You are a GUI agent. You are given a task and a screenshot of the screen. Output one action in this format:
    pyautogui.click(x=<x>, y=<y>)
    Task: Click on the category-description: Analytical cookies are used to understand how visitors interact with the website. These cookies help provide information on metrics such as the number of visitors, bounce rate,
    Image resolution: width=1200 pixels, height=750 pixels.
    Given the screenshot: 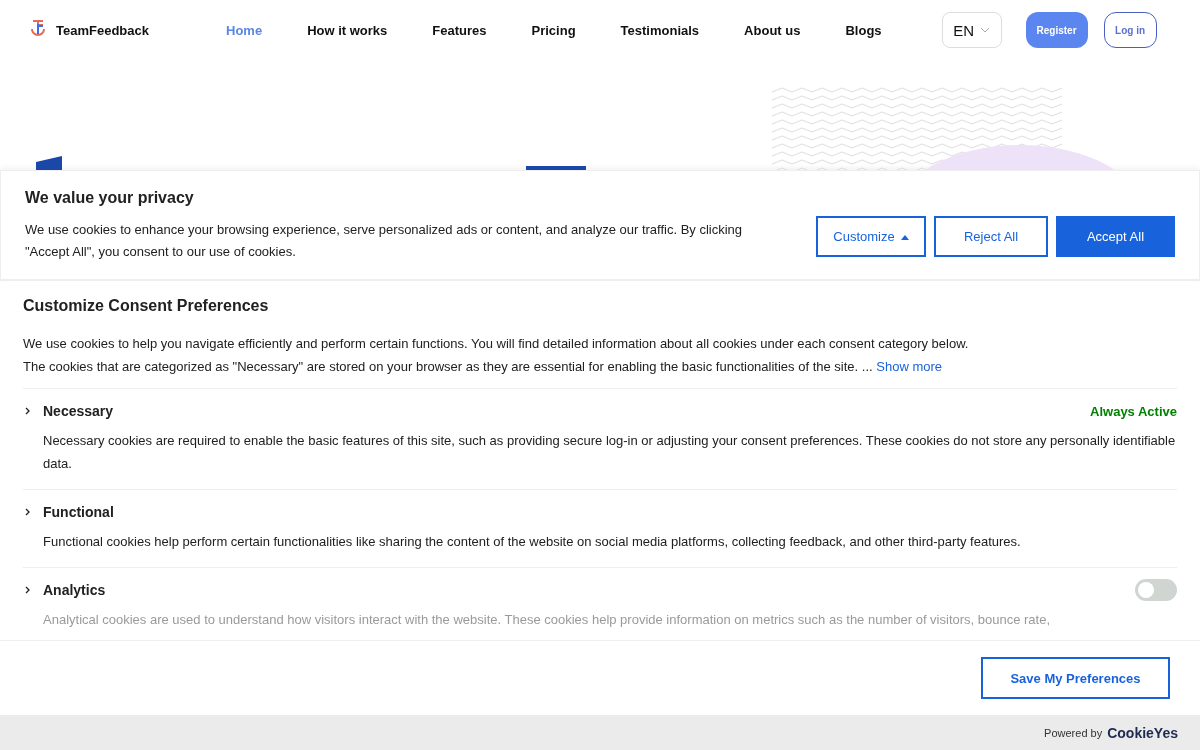 What is the action you would take?
    pyautogui.click(x=547, y=620)
    